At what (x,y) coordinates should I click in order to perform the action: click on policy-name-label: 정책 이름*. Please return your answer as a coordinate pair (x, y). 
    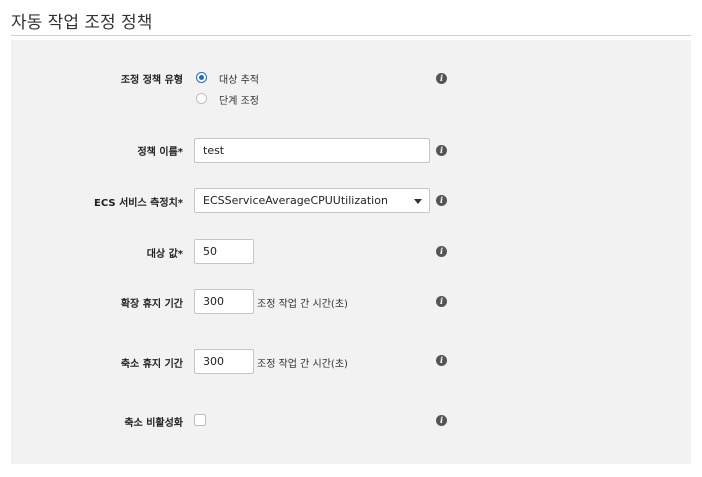
    Looking at the image, I should click on (160, 152).